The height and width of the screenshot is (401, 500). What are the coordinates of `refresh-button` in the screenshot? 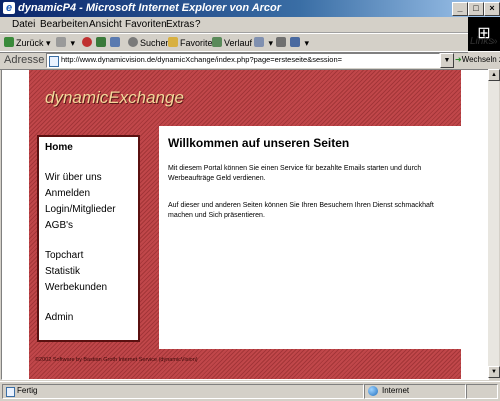 It's located at (102, 42).